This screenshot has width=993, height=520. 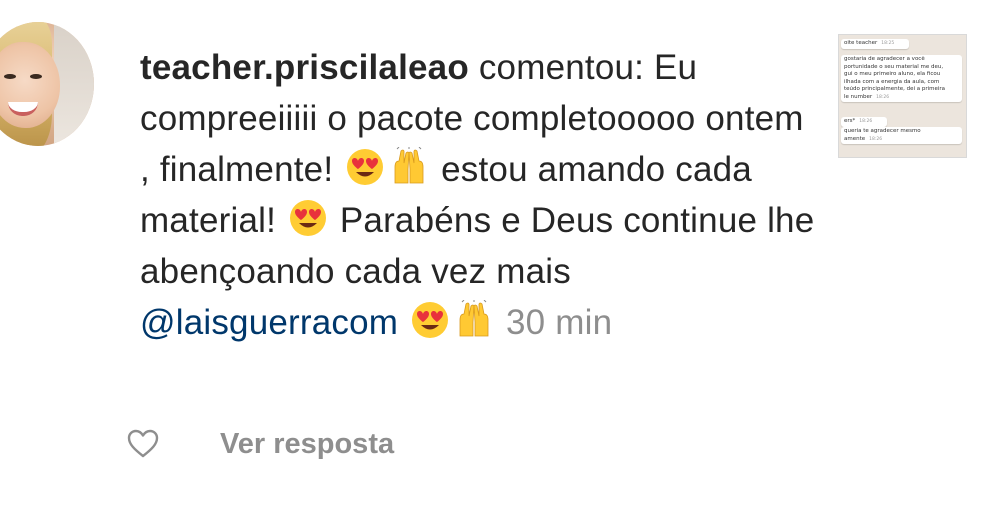 What do you see at coordinates (304, 67) in the screenshot?
I see `comment-username: teacher.priscilaleao` at bounding box center [304, 67].